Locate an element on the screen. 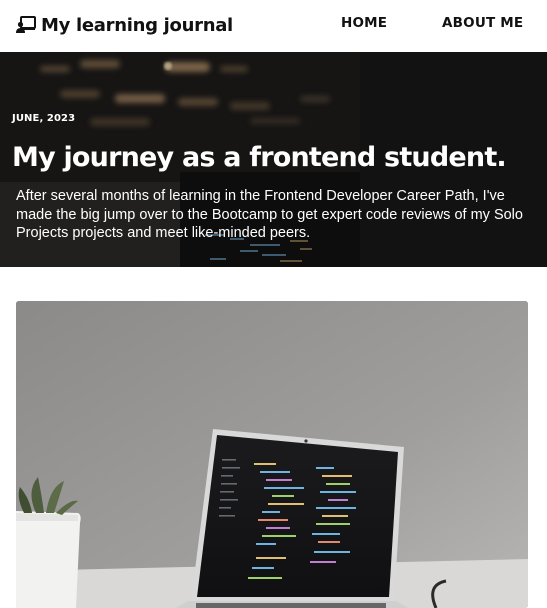  nav-home-link: HOME is located at coordinates (364, 23).